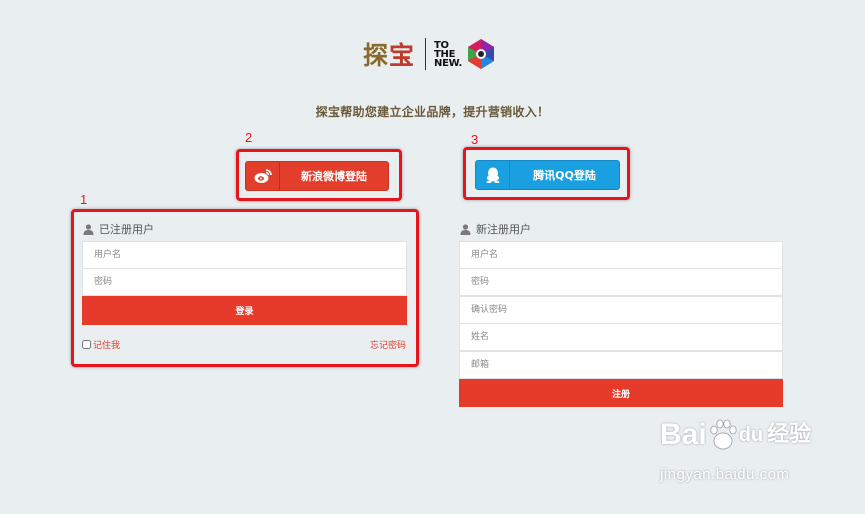  What do you see at coordinates (249, 137) in the screenshot?
I see `annotation-number-2: 2` at bounding box center [249, 137].